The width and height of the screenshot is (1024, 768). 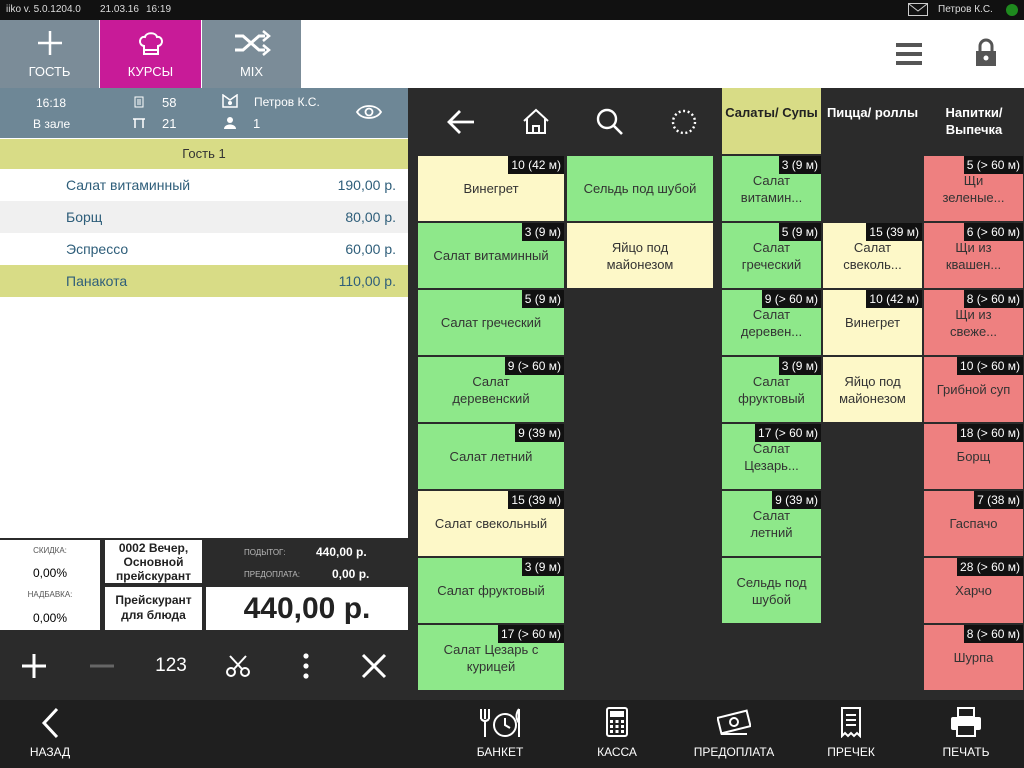 I want to click on order-item-name: Салат витаминный, so click(x=128, y=185).